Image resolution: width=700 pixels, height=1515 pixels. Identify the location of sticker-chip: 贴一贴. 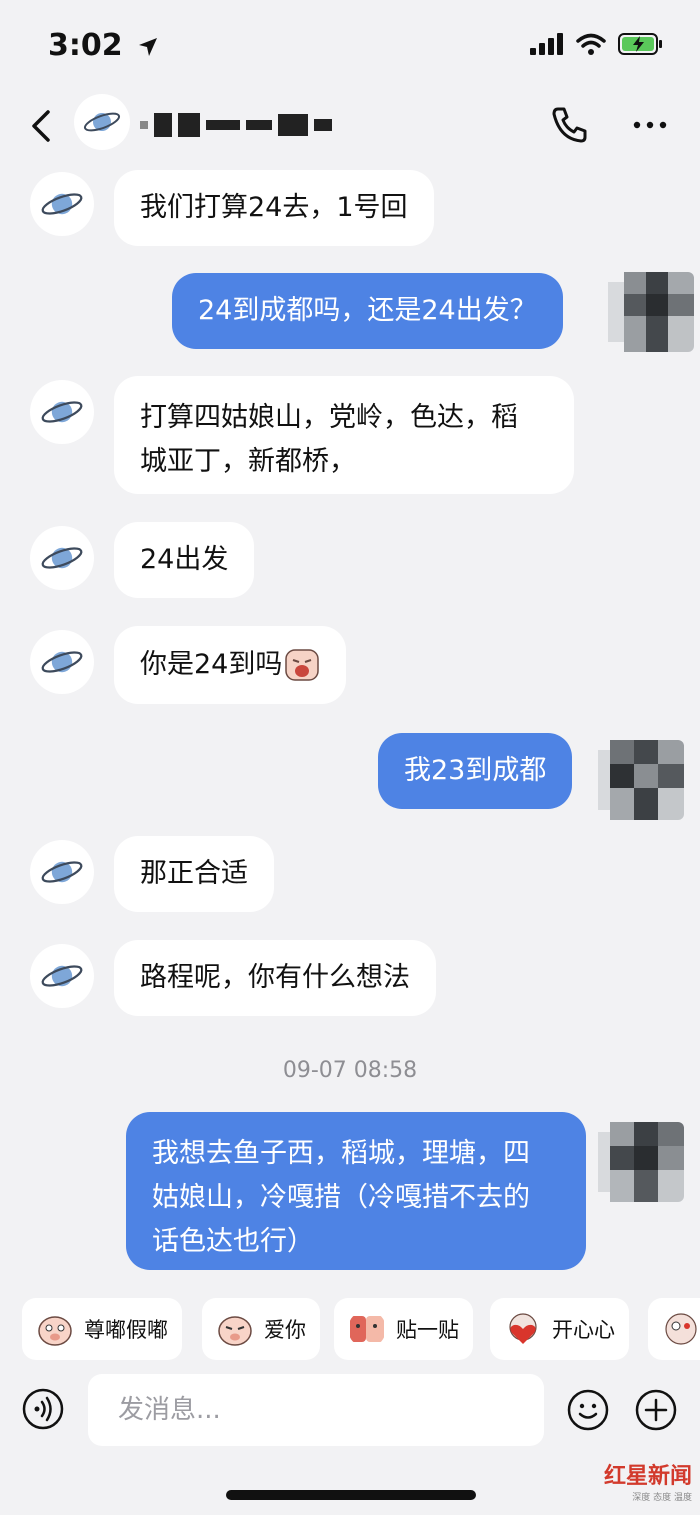
(403, 1329).